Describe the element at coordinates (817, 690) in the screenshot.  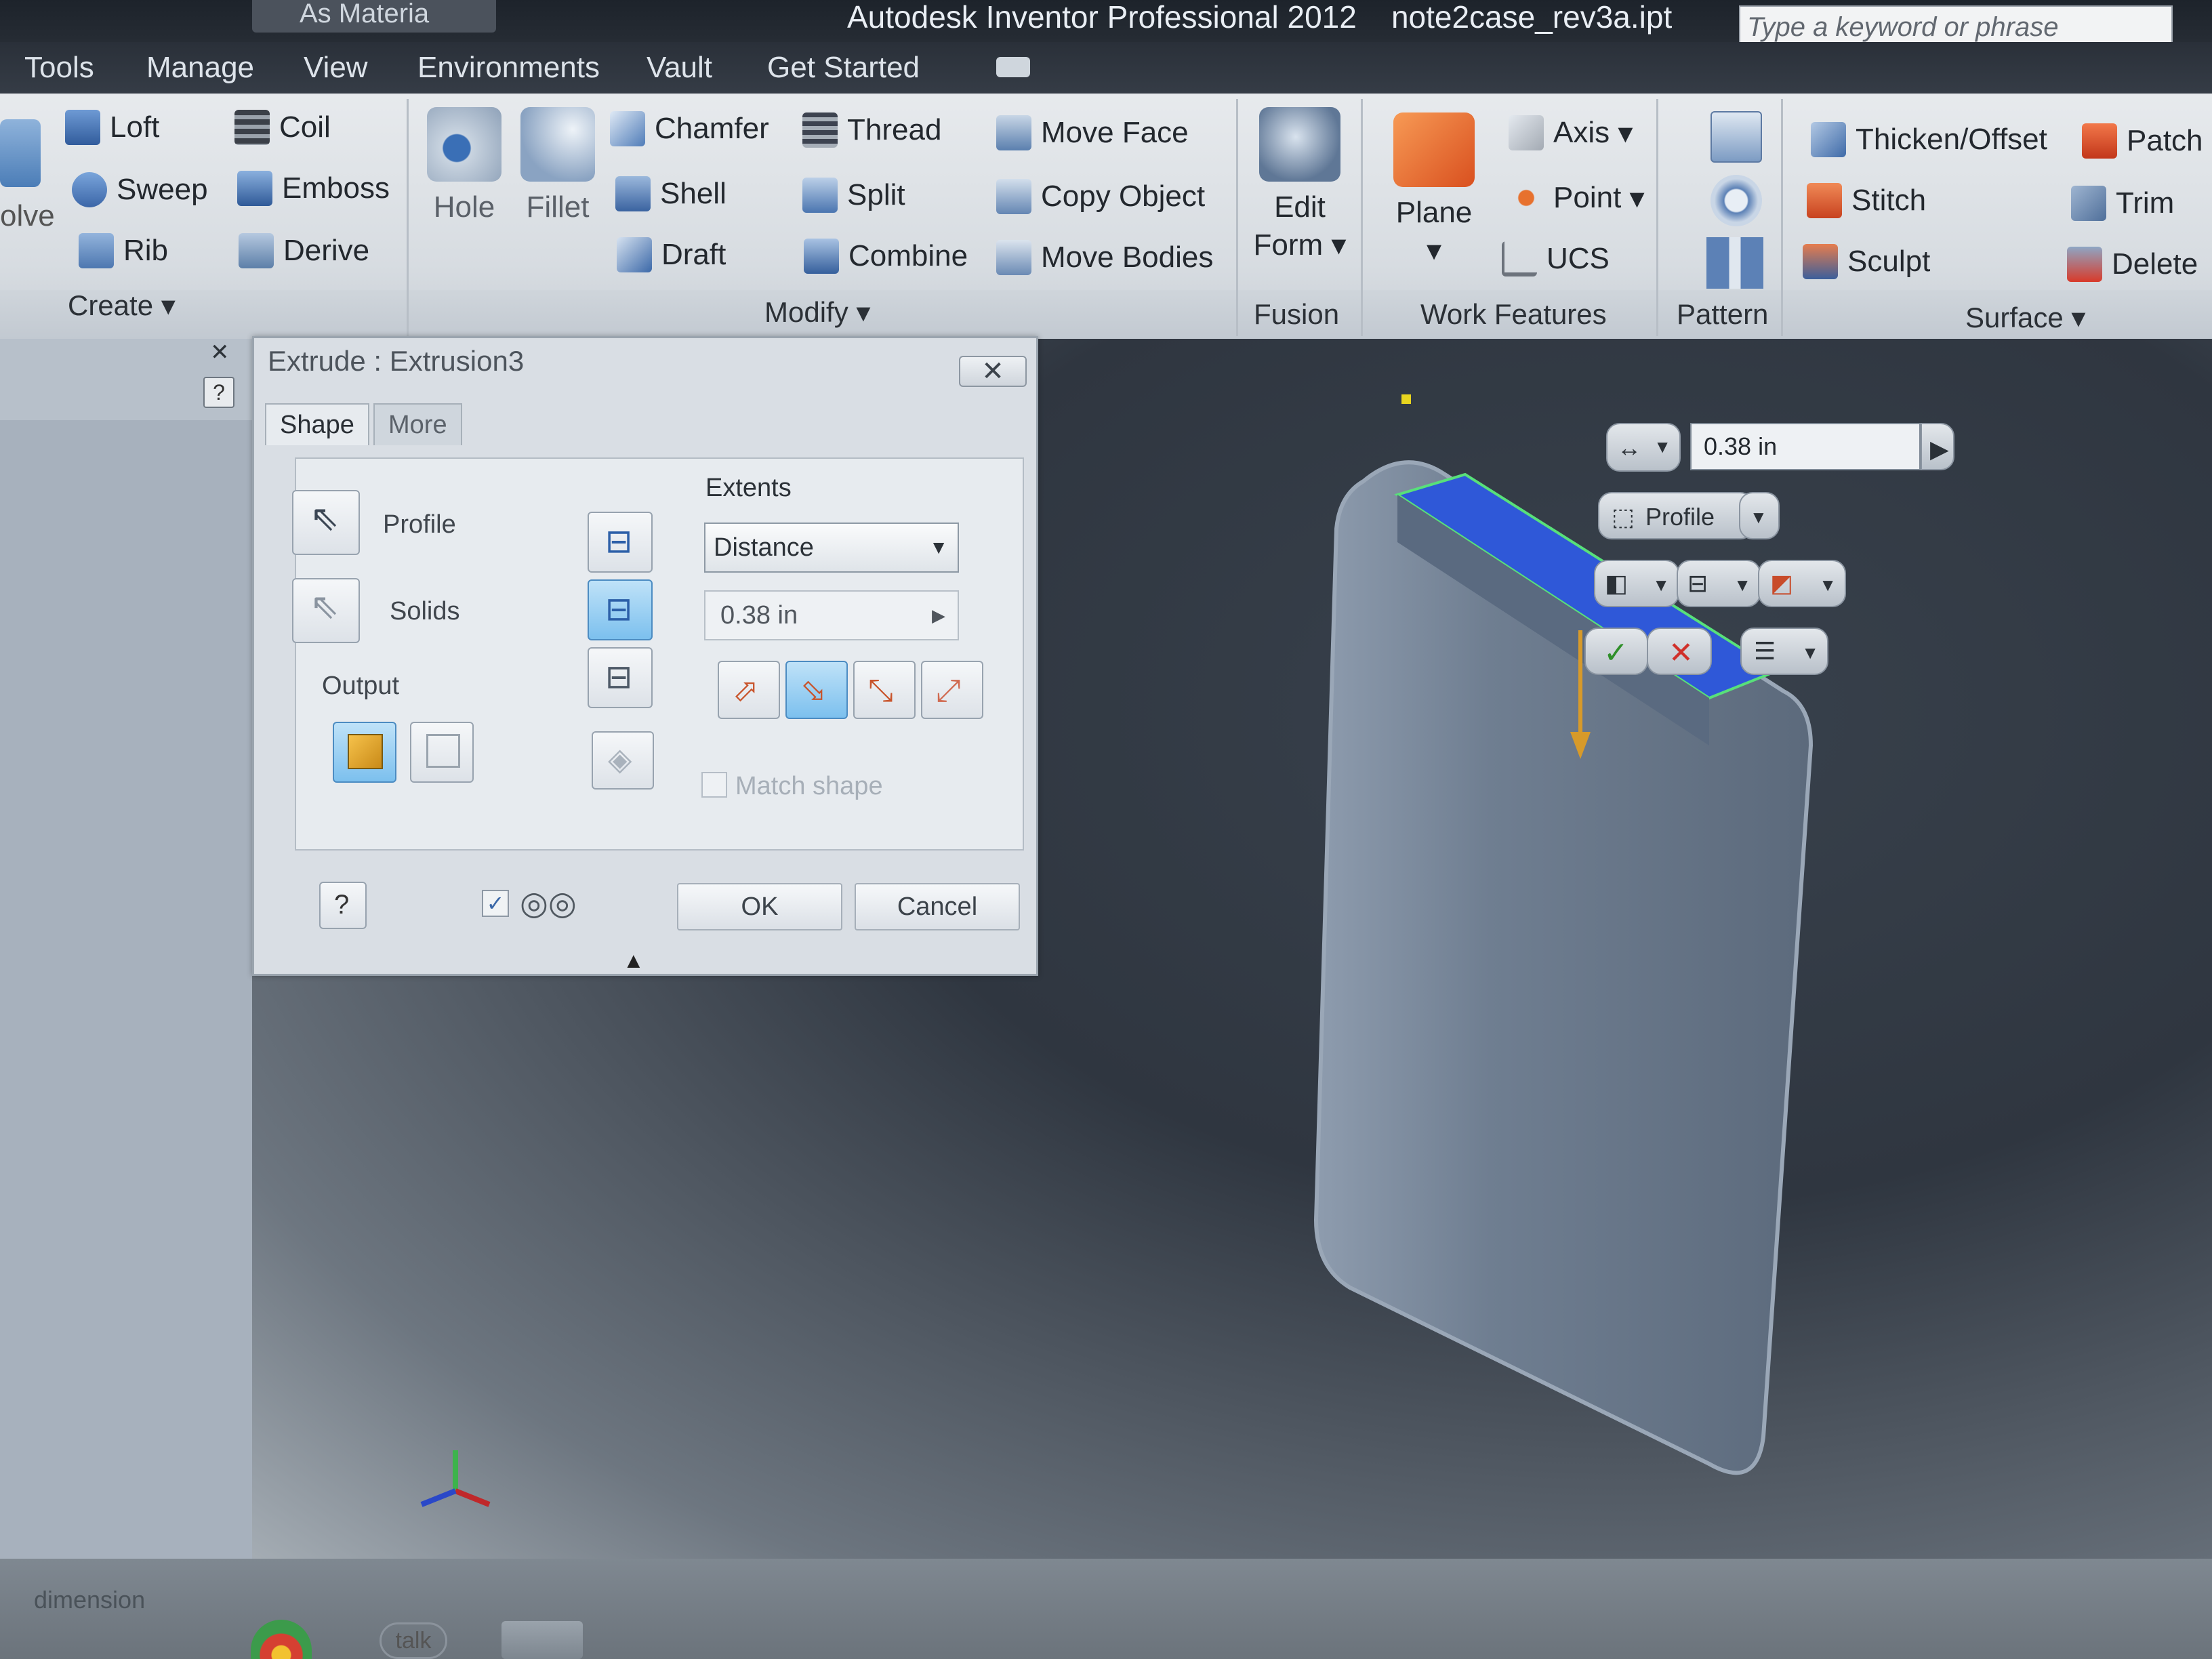
I see `direction-2-button: ⬂` at that location.